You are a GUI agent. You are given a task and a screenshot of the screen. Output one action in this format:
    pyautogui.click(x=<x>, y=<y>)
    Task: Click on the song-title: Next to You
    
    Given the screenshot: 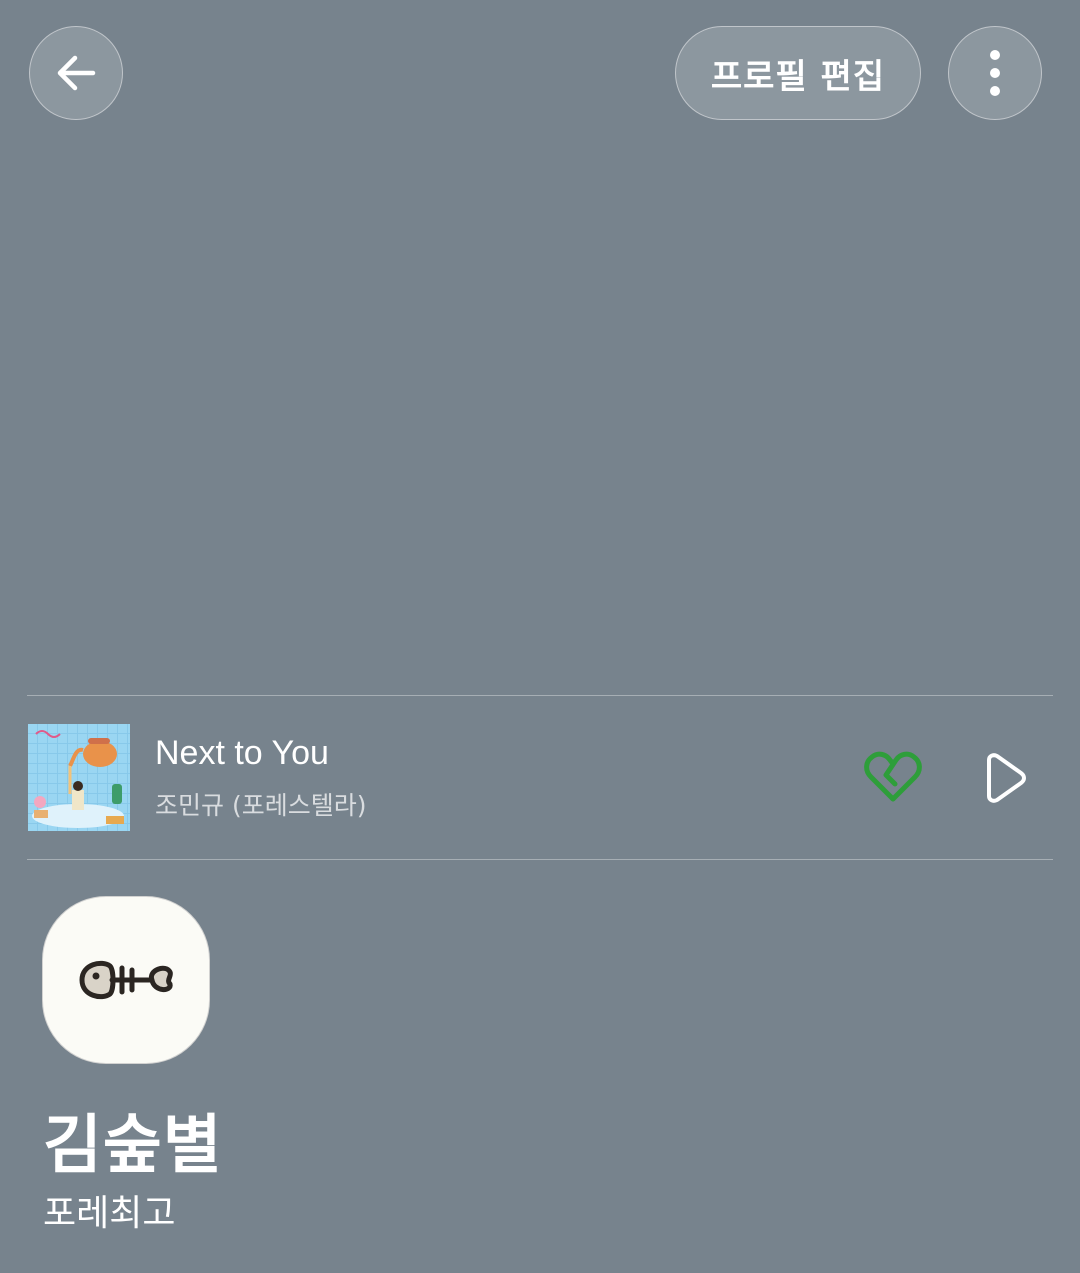 What is the action you would take?
    pyautogui.click(x=242, y=753)
    